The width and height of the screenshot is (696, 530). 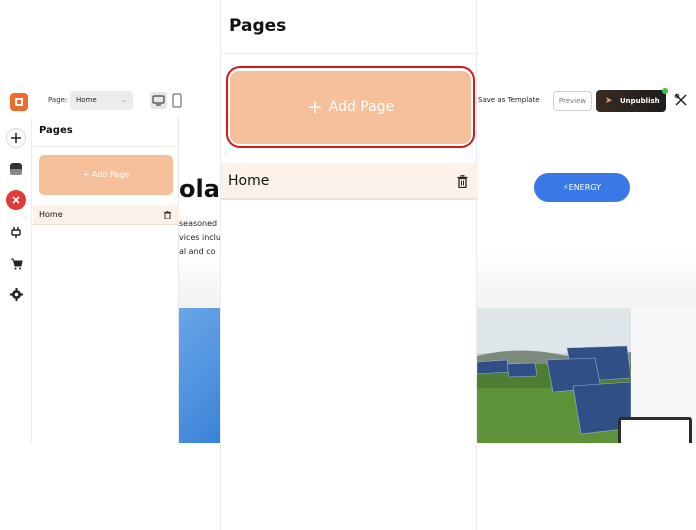 What do you see at coordinates (582, 187) in the screenshot?
I see `energy-button: ⚡ENERGY` at bounding box center [582, 187].